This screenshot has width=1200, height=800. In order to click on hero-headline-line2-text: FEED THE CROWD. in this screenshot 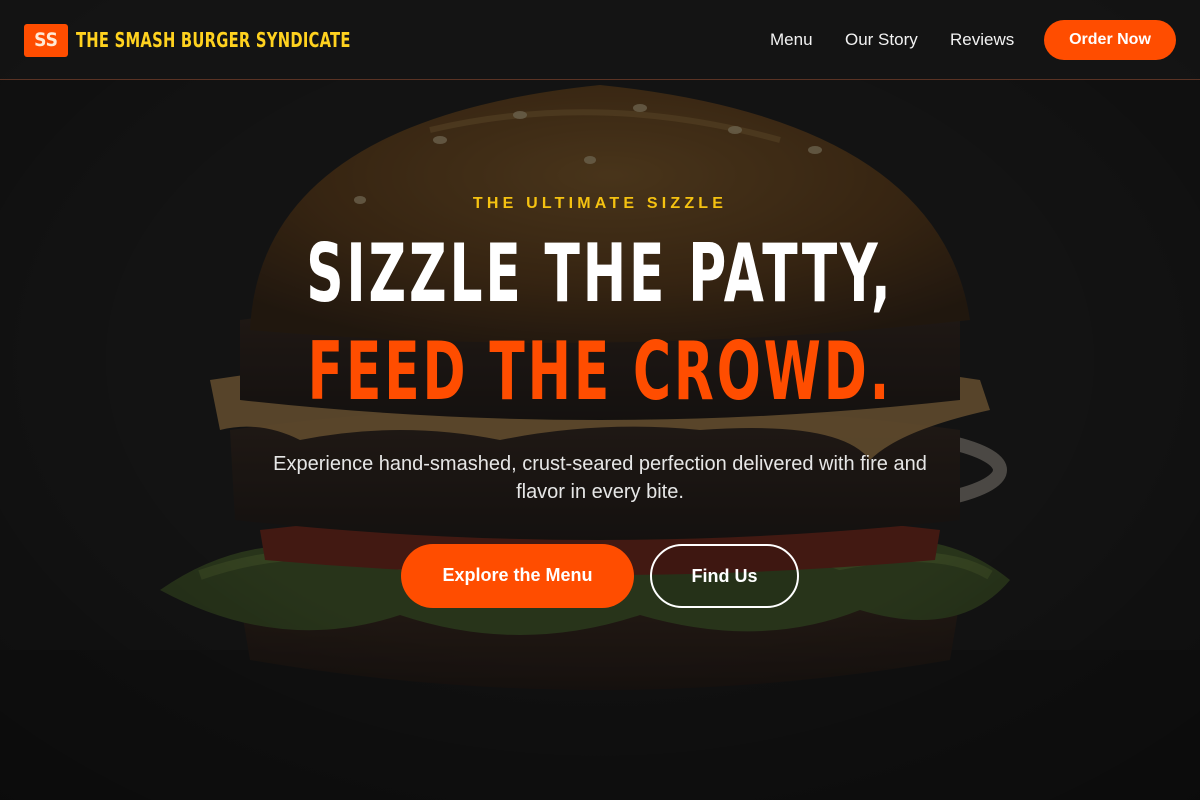, I will do `click(600, 371)`.